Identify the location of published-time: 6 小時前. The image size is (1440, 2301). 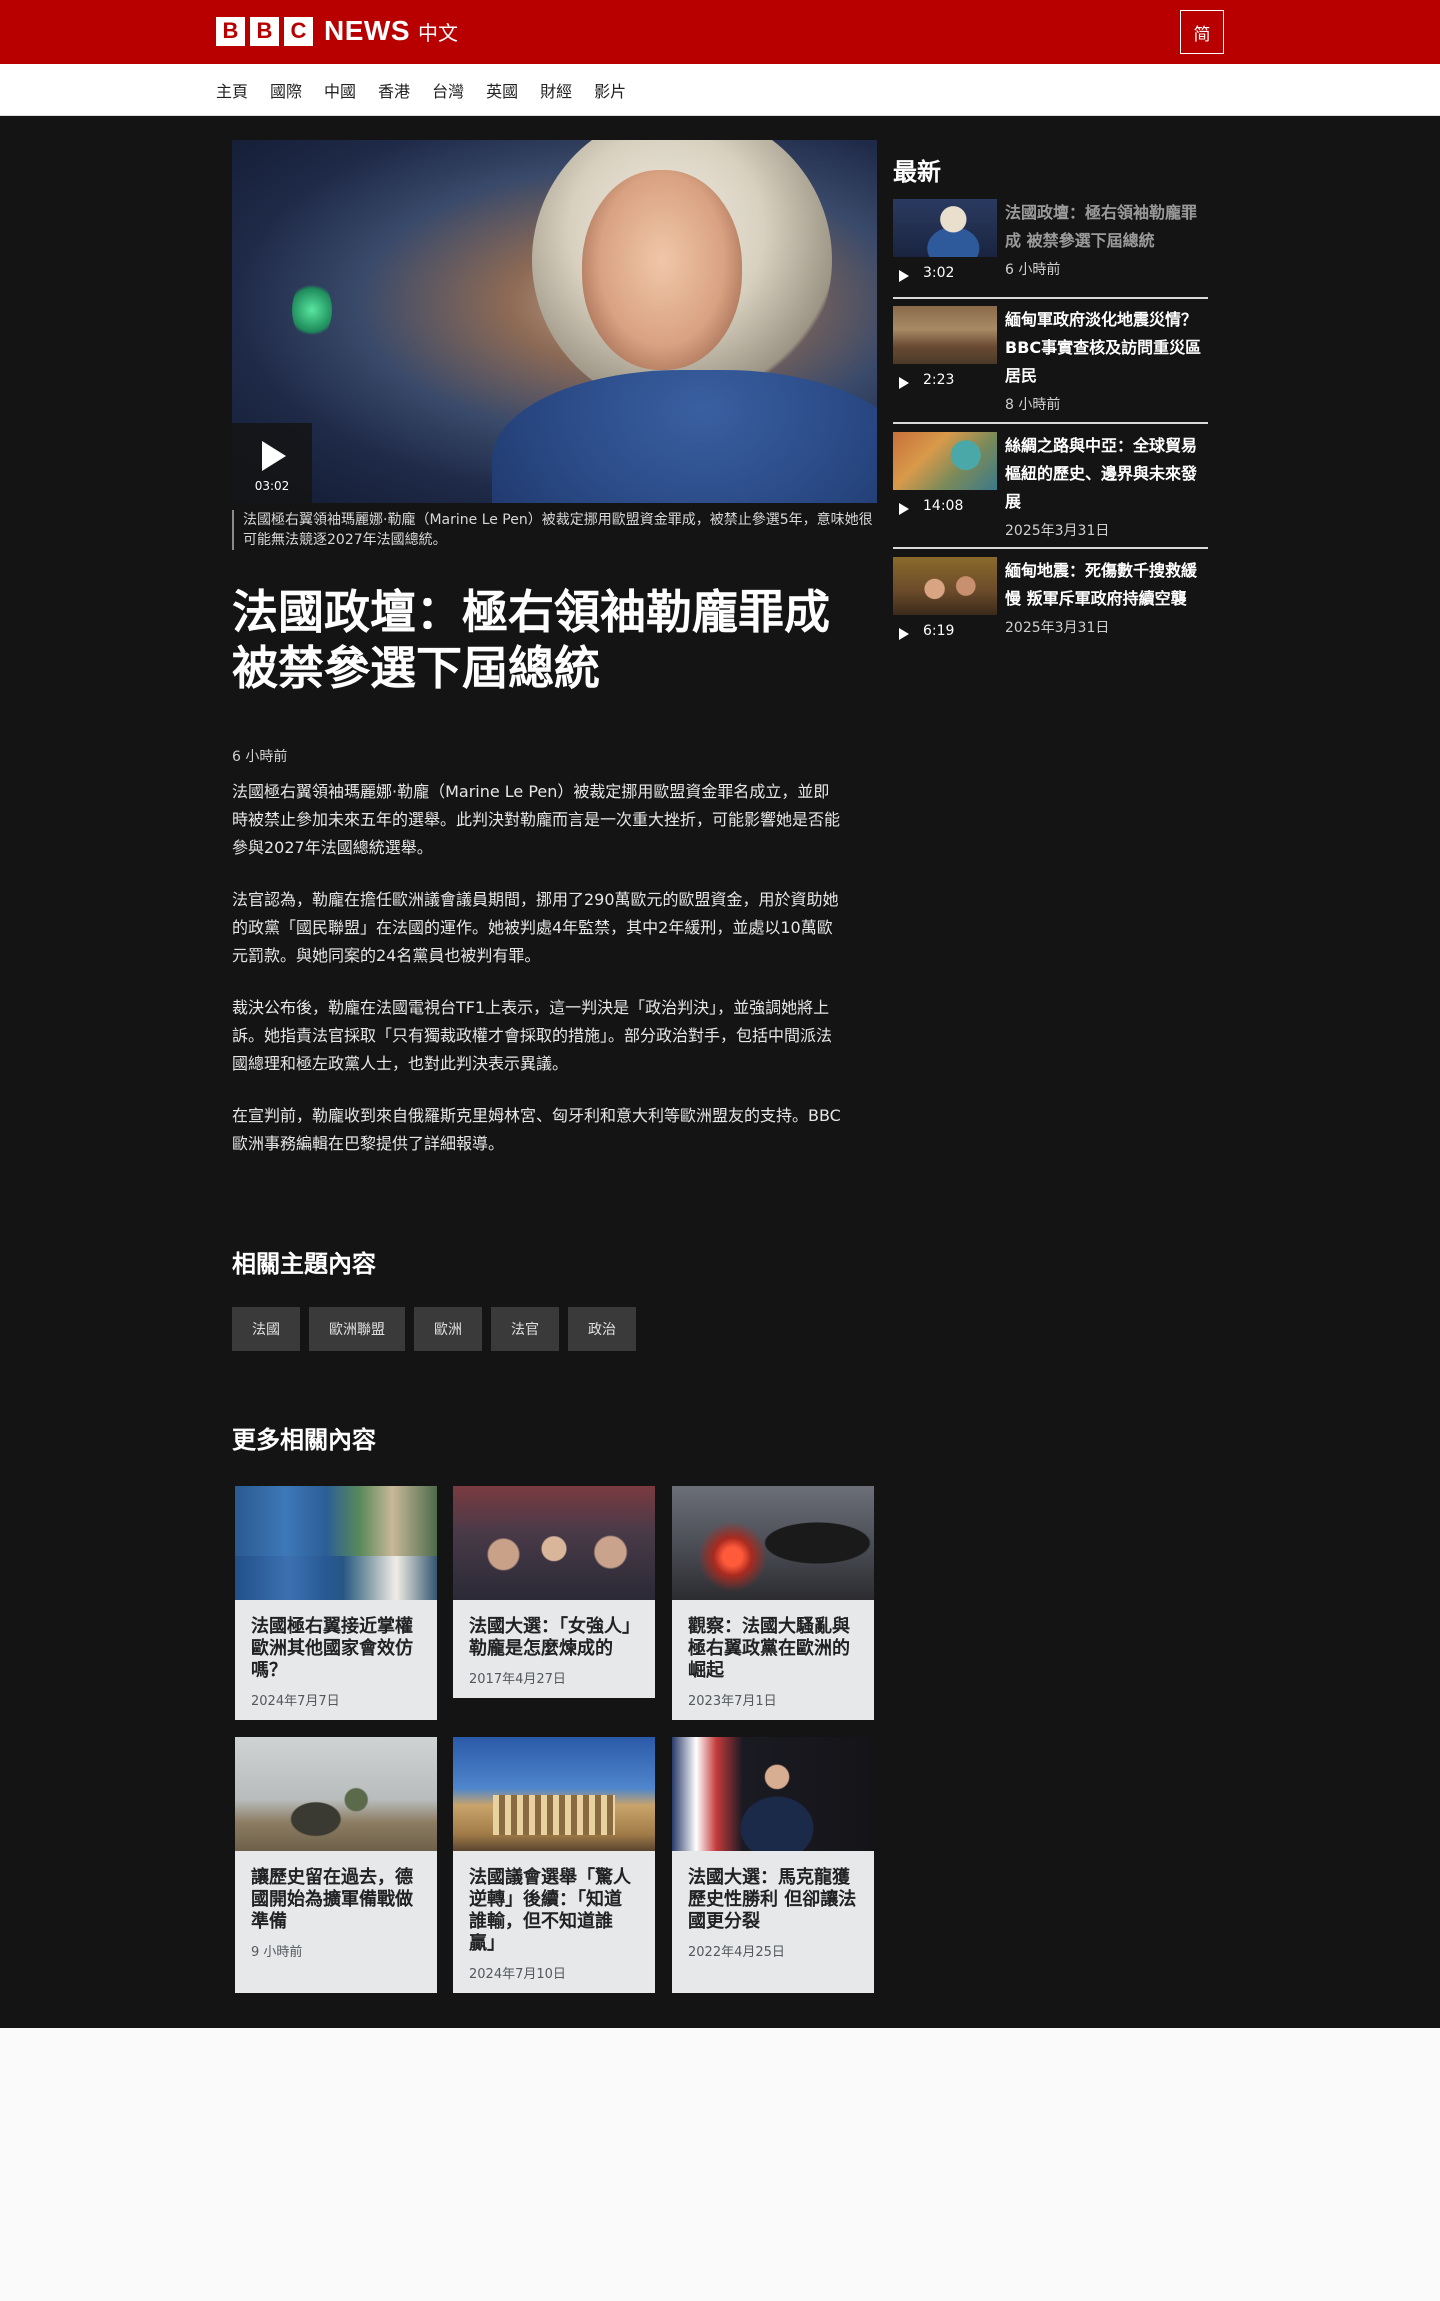
(260, 757).